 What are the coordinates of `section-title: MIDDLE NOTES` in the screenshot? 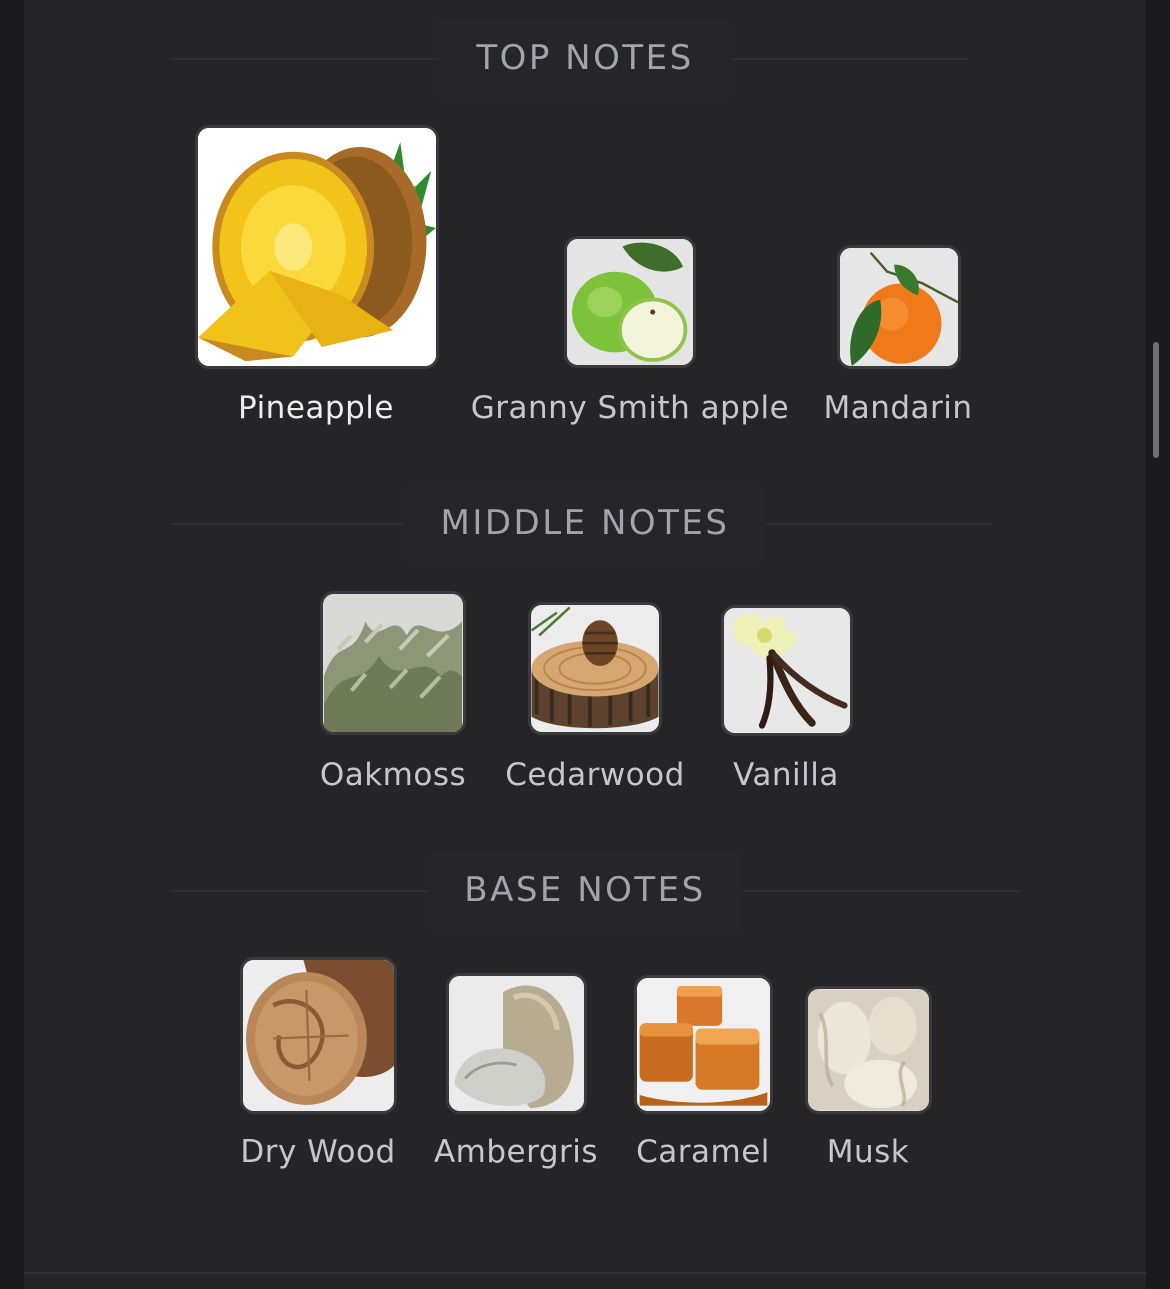 It's located at (585, 523).